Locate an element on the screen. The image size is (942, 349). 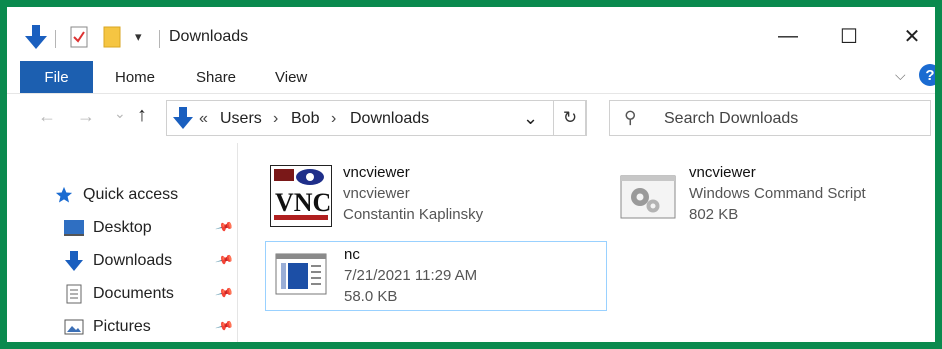
up-button: ↑ is located at coordinates (142, 115).